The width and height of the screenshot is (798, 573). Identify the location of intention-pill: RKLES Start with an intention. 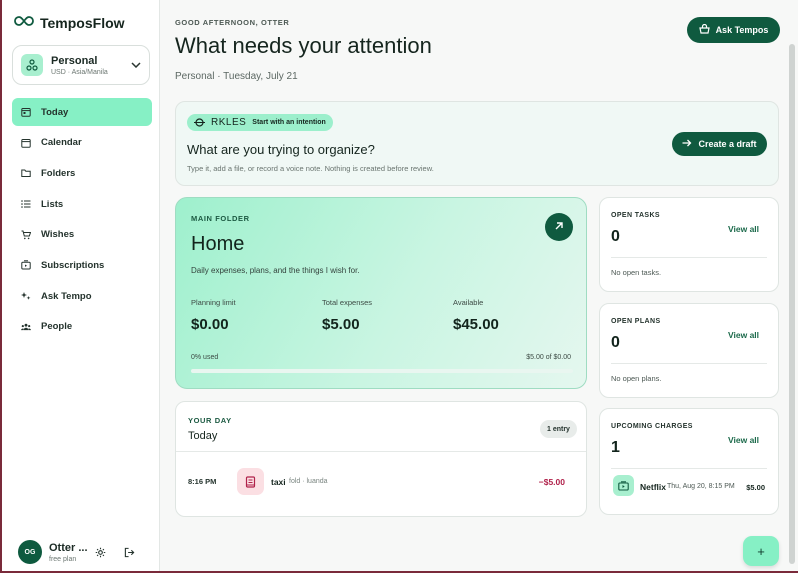
(260, 122).